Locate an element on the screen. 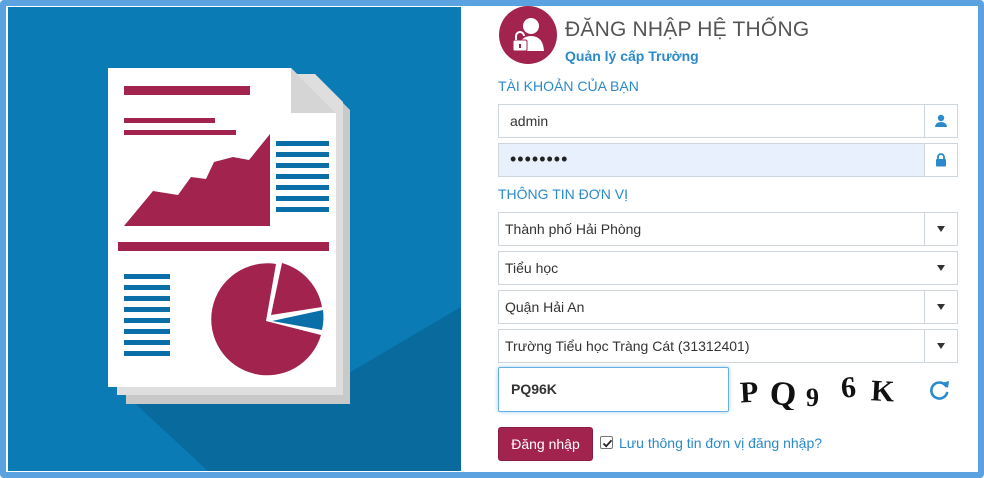 The height and width of the screenshot is (478, 984). school-select: Trường Tiểu học Tràng Cát (31312401) is located at coordinates (728, 346).